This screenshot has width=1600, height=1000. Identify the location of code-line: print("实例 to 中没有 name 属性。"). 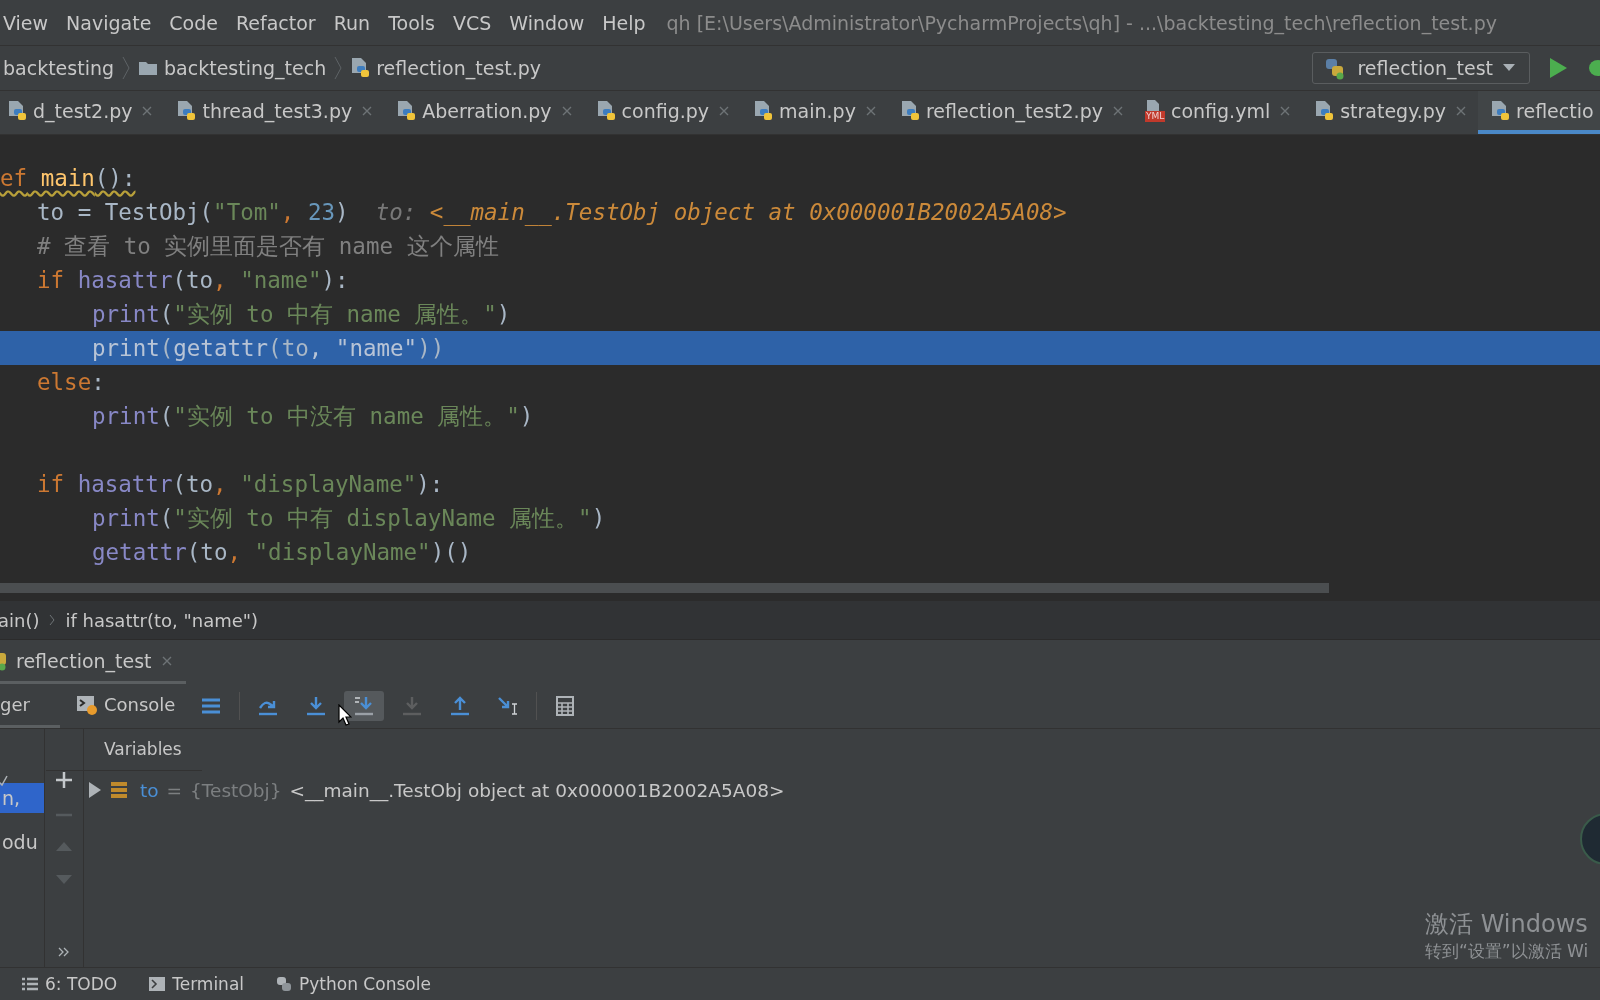
(313, 416).